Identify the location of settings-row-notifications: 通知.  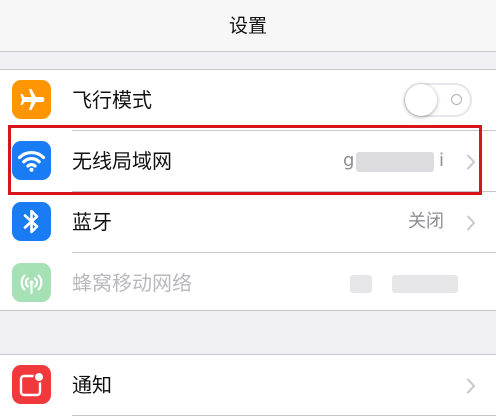
(248, 385).